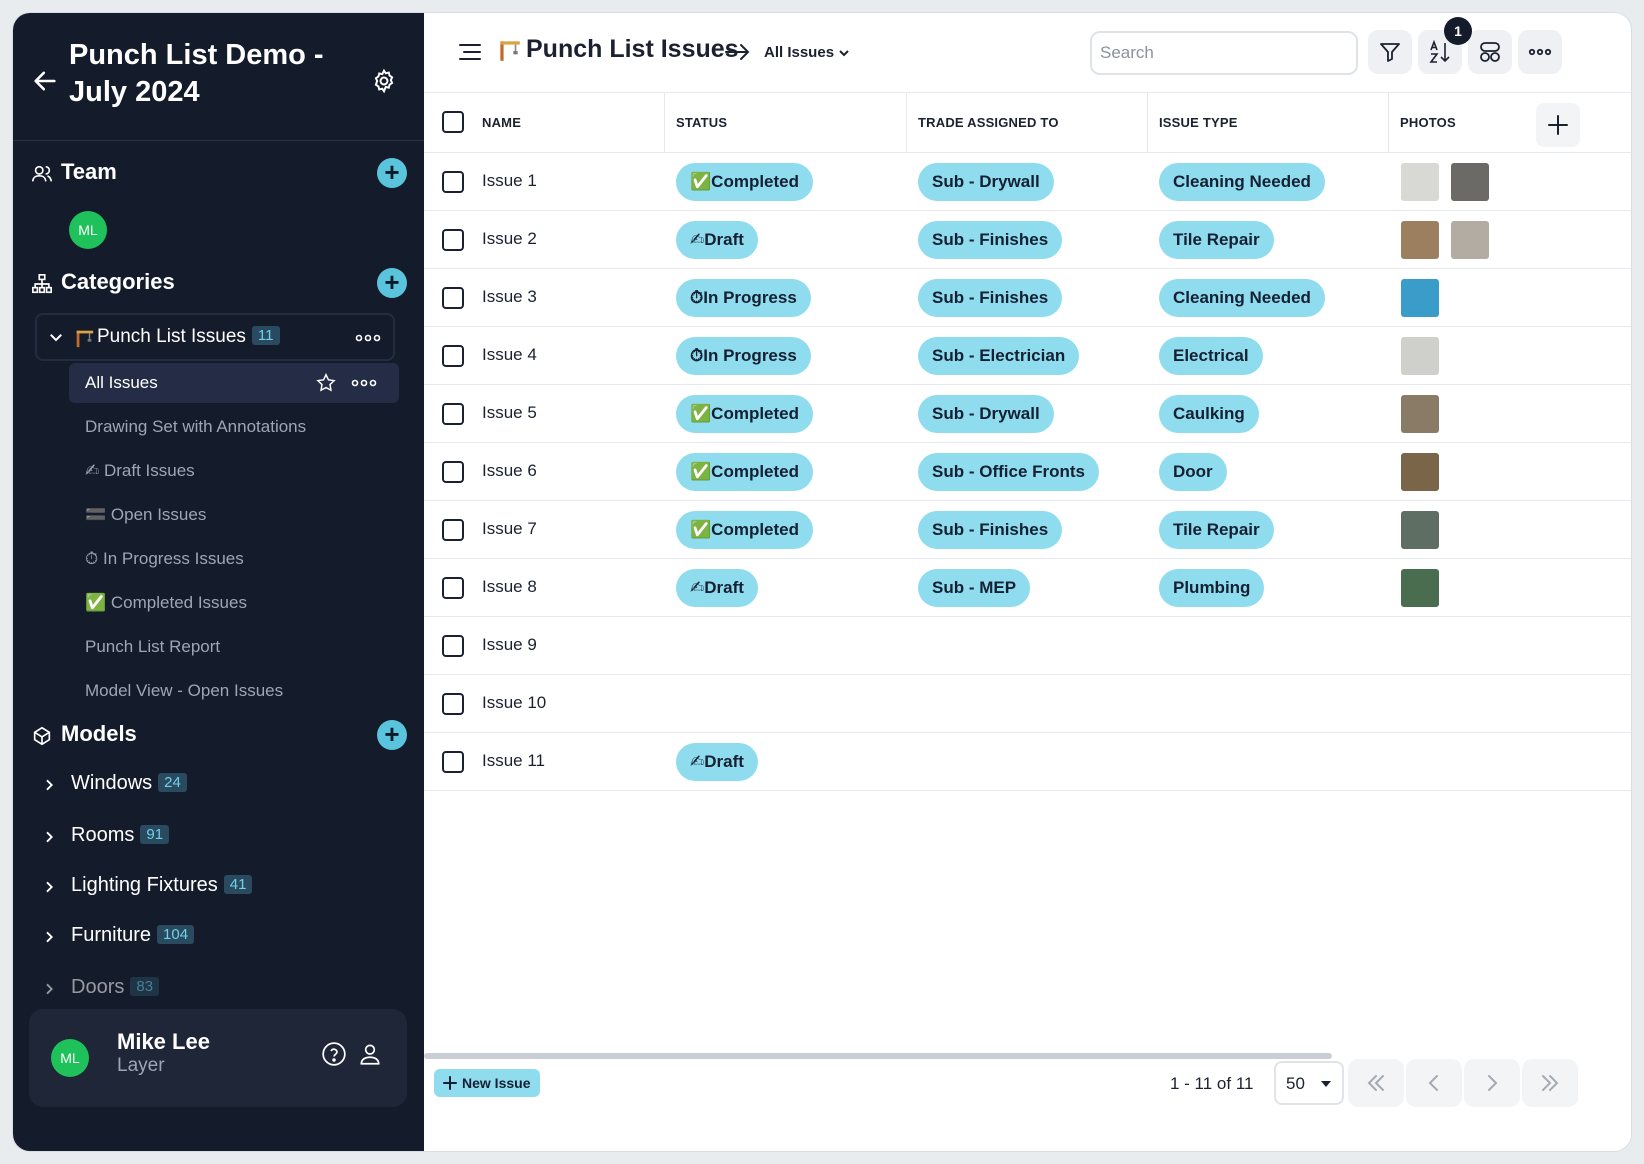 Image resolution: width=1644 pixels, height=1164 pixels. I want to click on team-member-avatar: ML, so click(88, 230).